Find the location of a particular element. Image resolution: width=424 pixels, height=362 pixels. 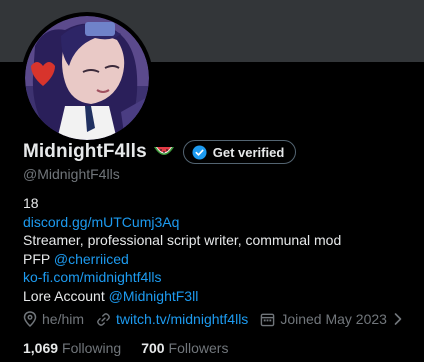

name-row: MidnightF4lls Get verified is located at coordinates (160, 152).